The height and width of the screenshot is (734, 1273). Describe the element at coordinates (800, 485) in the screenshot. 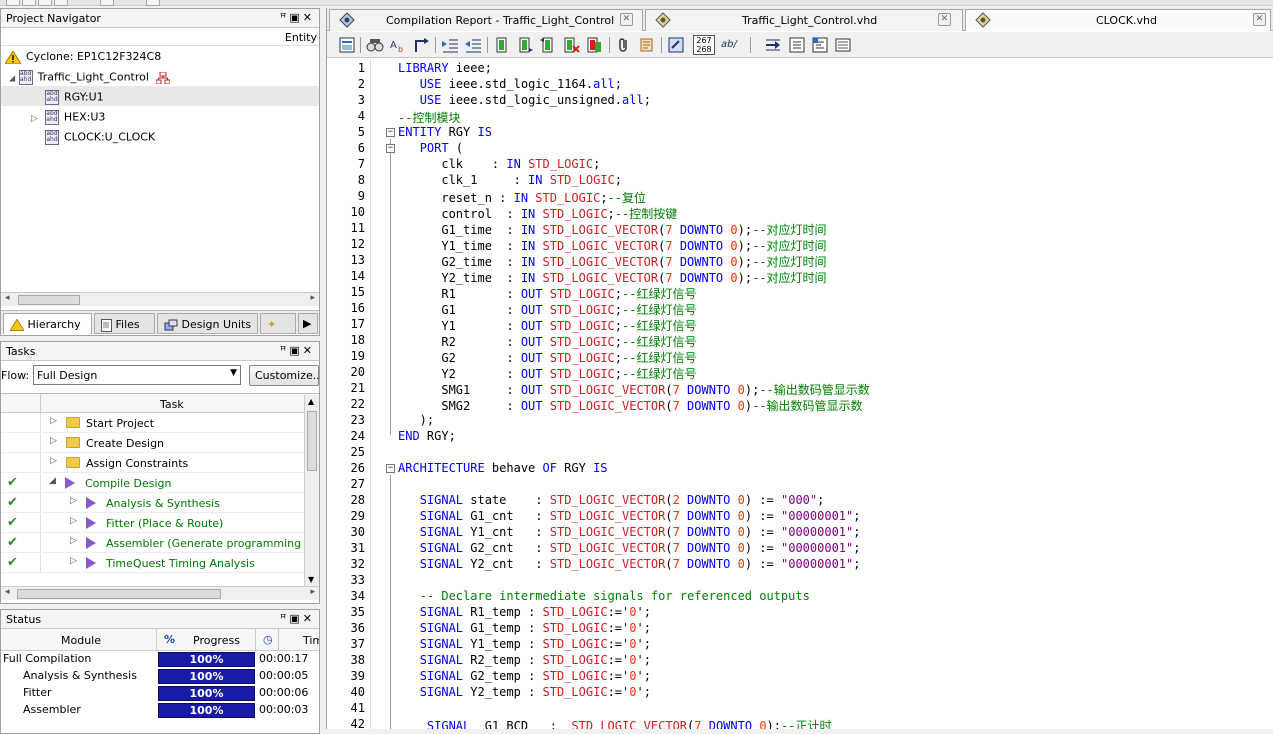

I see `code-line: 27` at that location.